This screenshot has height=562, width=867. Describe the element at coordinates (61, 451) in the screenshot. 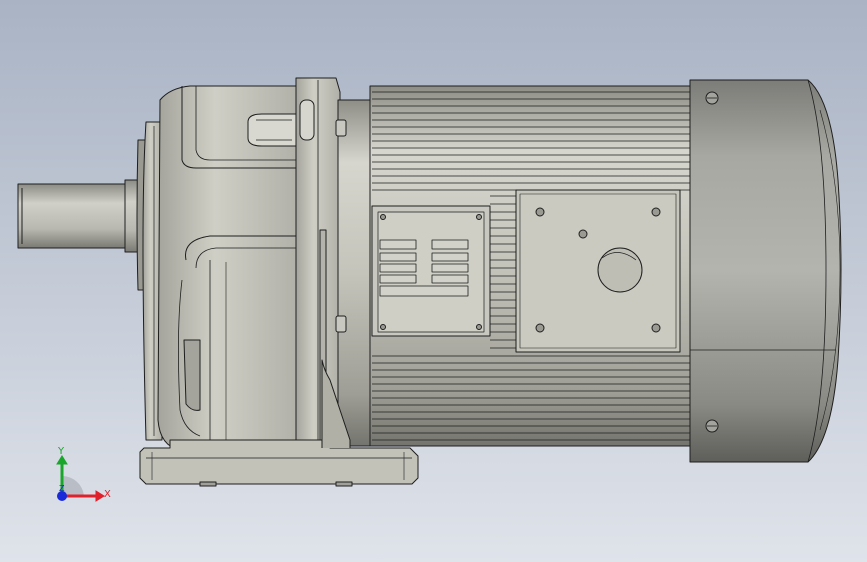

I see `triad-y-label: Y` at that location.